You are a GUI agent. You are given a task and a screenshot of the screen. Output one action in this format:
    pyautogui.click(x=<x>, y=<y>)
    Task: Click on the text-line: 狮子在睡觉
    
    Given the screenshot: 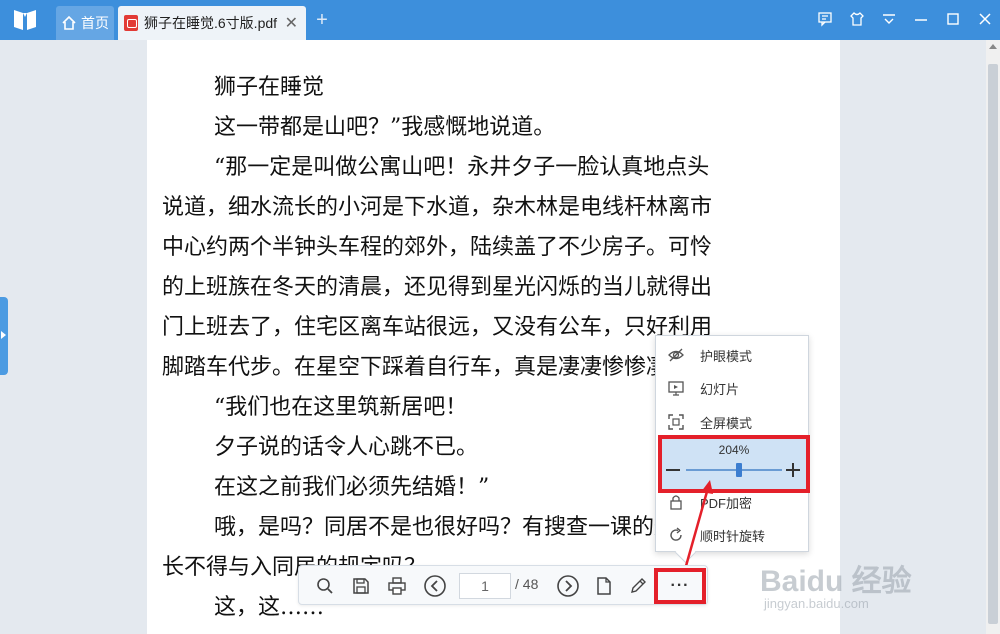 What is the action you would take?
    pyautogui.click(x=269, y=87)
    